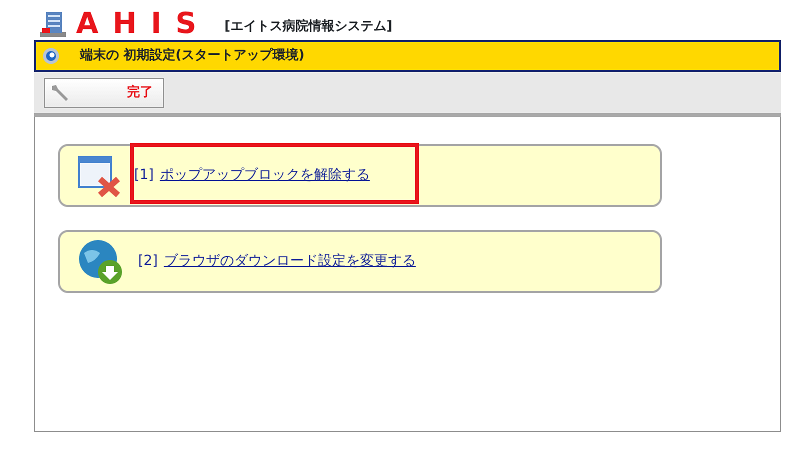 The height and width of the screenshot is (462, 809). I want to click on setting-link: ポップアップブロックを解除する, so click(265, 175).